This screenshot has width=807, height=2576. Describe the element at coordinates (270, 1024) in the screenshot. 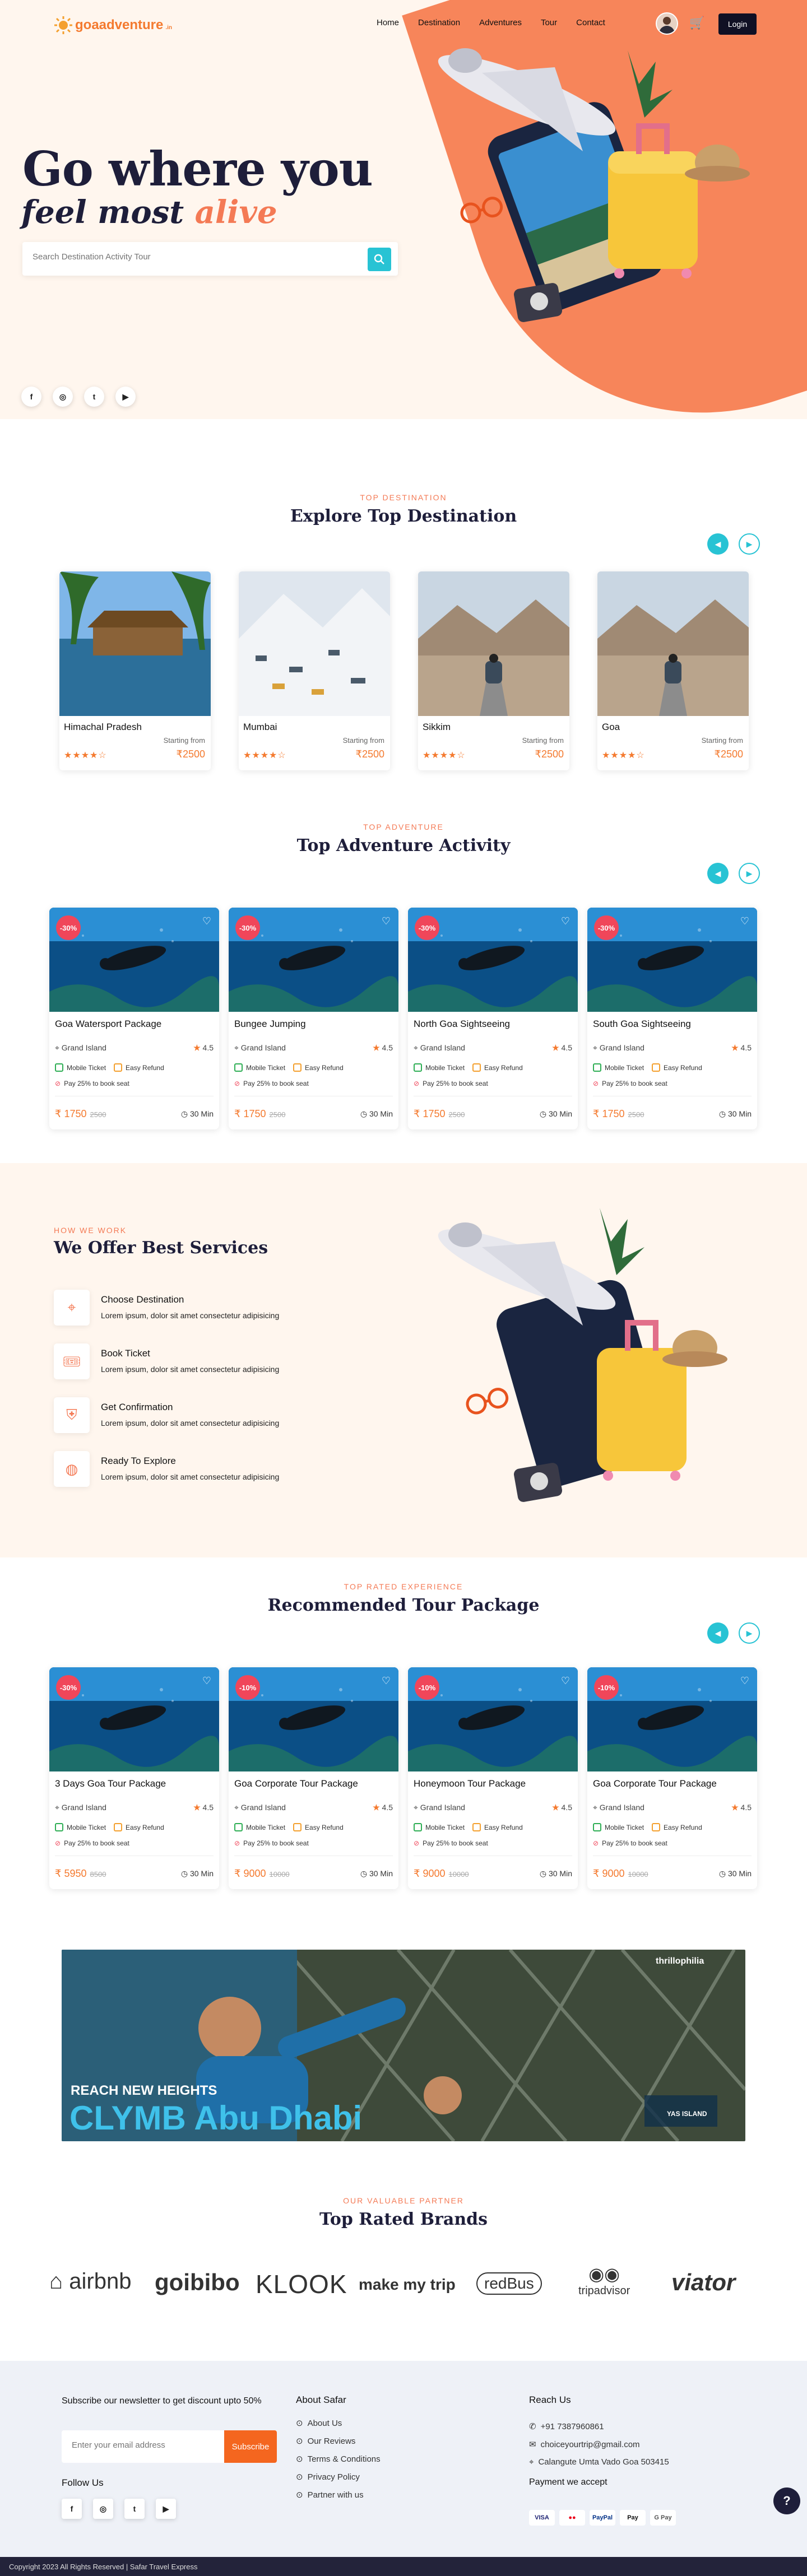

I see `package-title: Bungee Jumping` at that location.